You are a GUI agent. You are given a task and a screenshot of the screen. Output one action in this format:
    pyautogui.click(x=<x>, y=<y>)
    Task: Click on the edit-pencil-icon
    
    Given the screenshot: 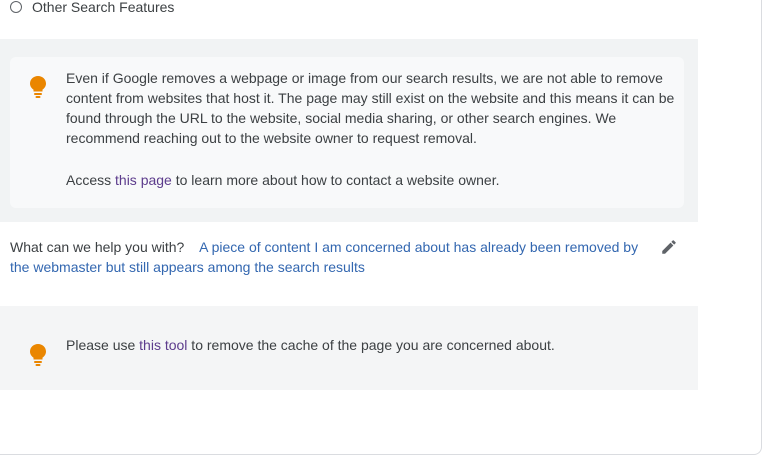 What is the action you would take?
    pyautogui.click(x=669, y=247)
    